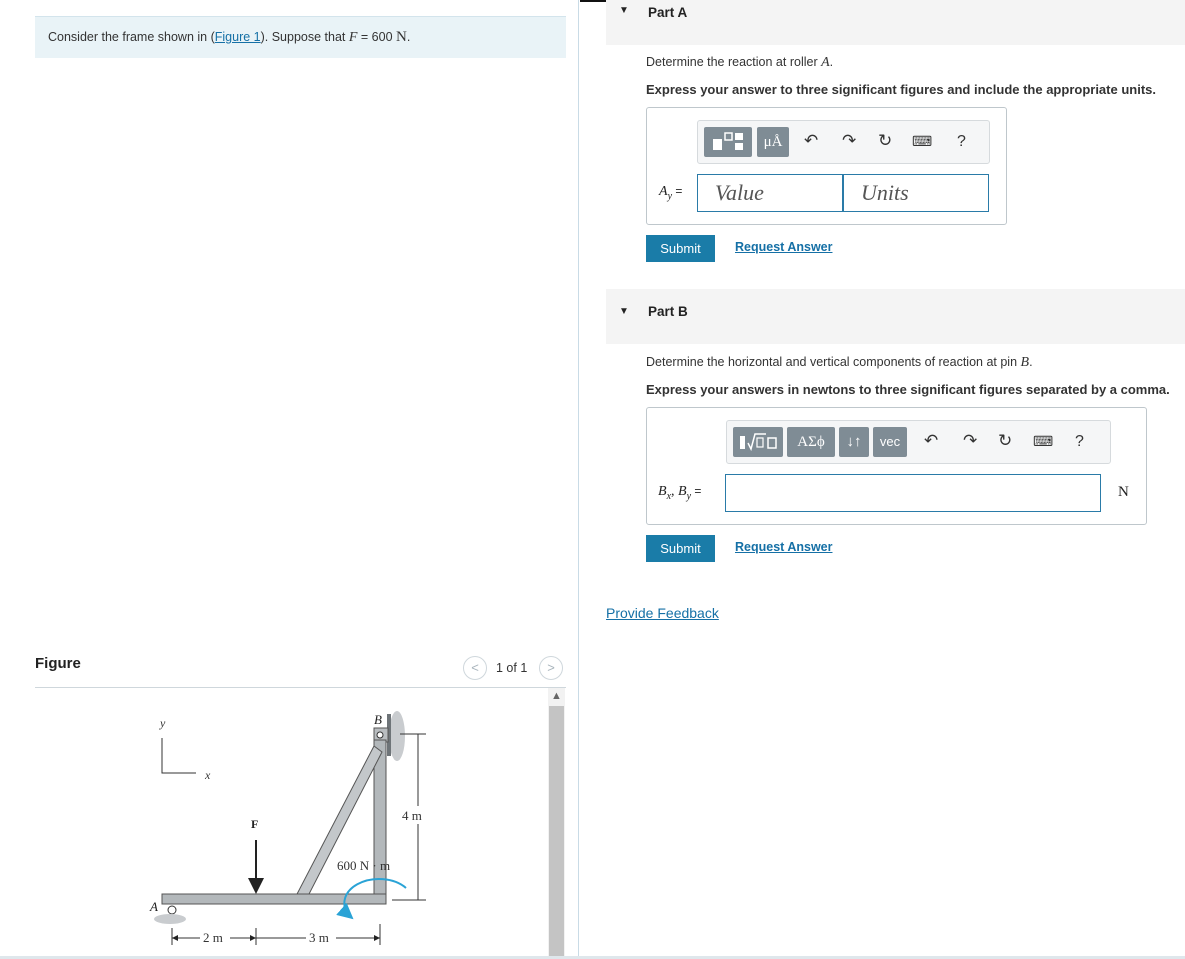  Describe the element at coordinates (304, 37) in the screenshot. I see `problem-text-after: ). Suppose that` at that location.